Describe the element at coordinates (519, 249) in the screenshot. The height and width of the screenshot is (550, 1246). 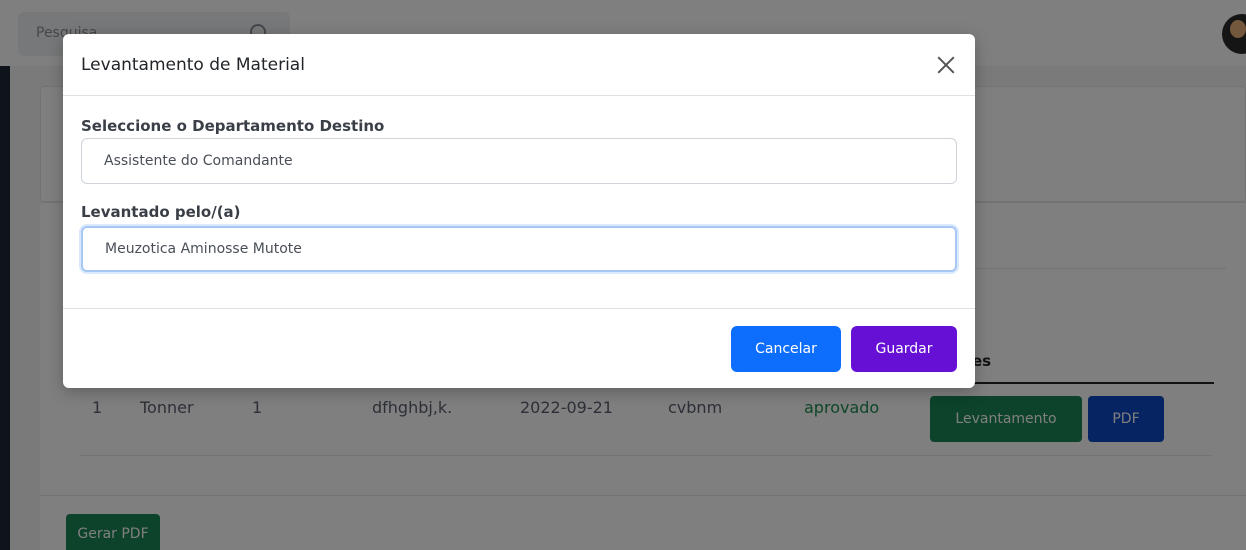
I see `collected-by-input: Meuzotica Aminosse Mutote` at that location.